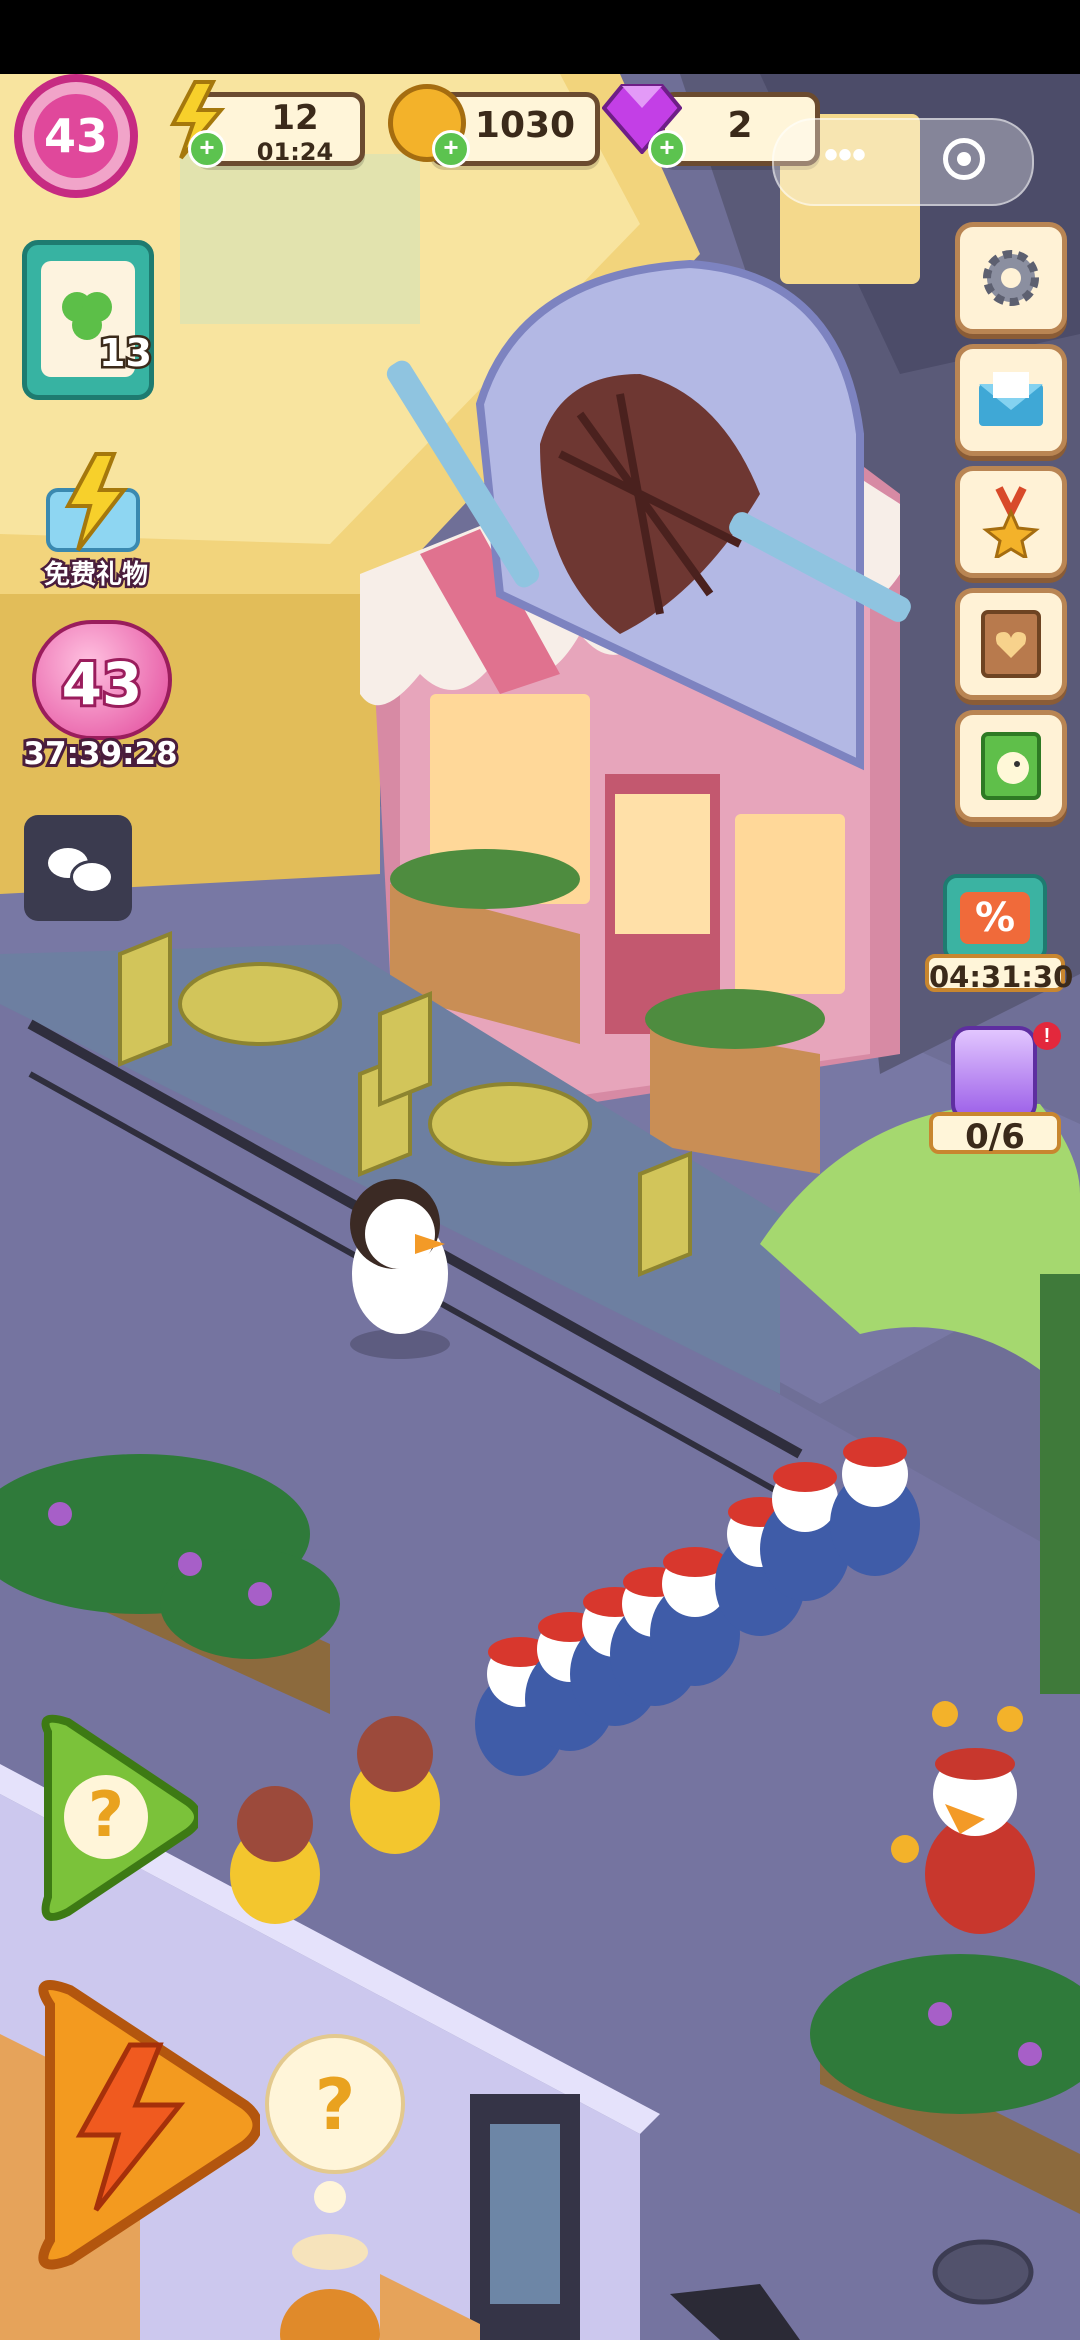  I want to click on question-icon: ?, so click(106, 1814).